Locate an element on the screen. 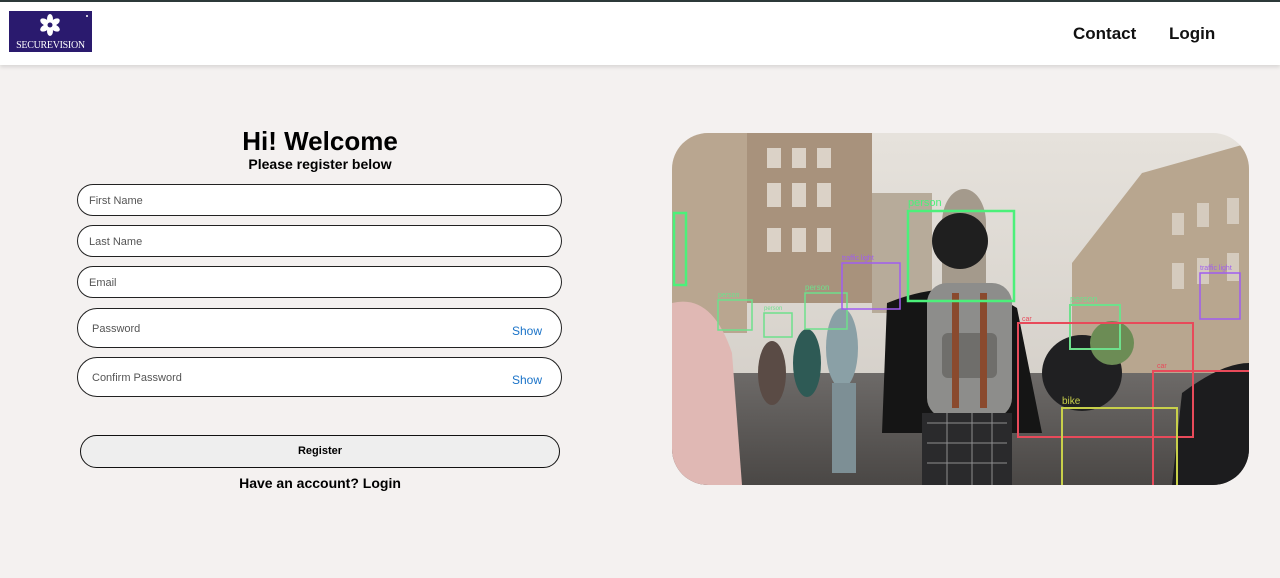 This screenshot has width=1280, height=578. last-name-input is located at coordinates (289, 242).